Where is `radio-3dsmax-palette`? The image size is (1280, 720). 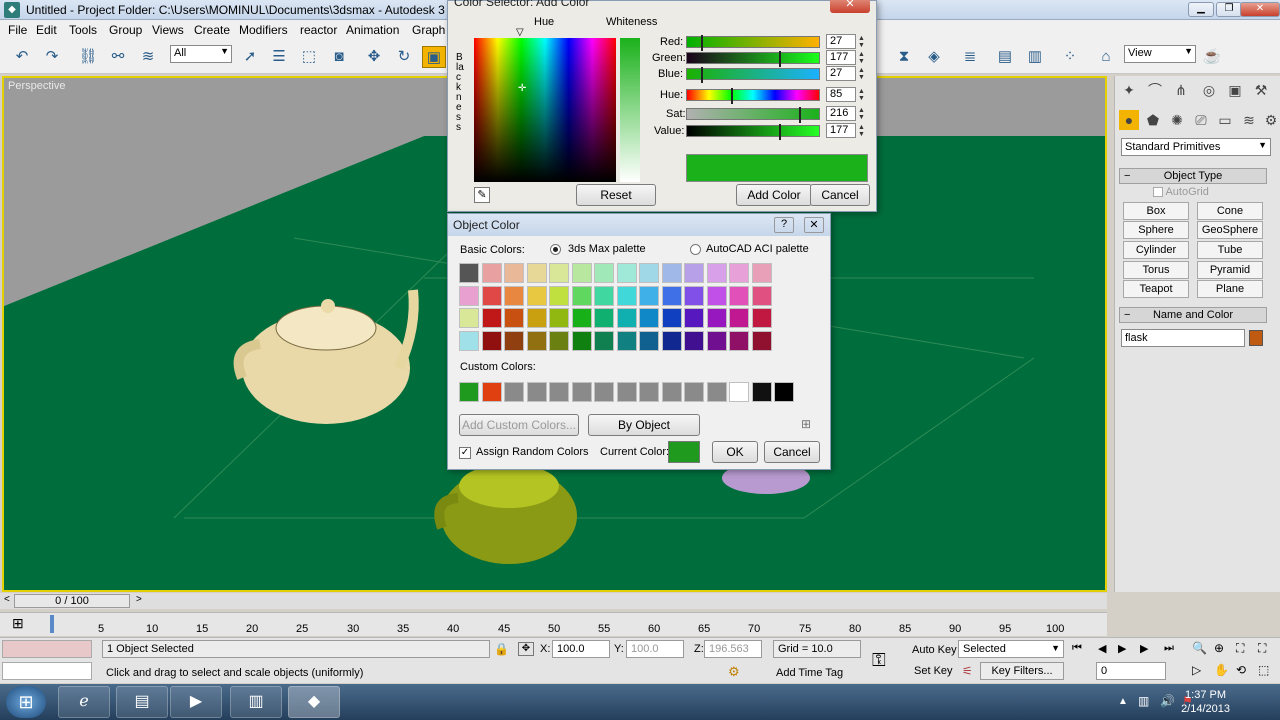 radio-3dsmax-palette is located at coordinates (555, 249).